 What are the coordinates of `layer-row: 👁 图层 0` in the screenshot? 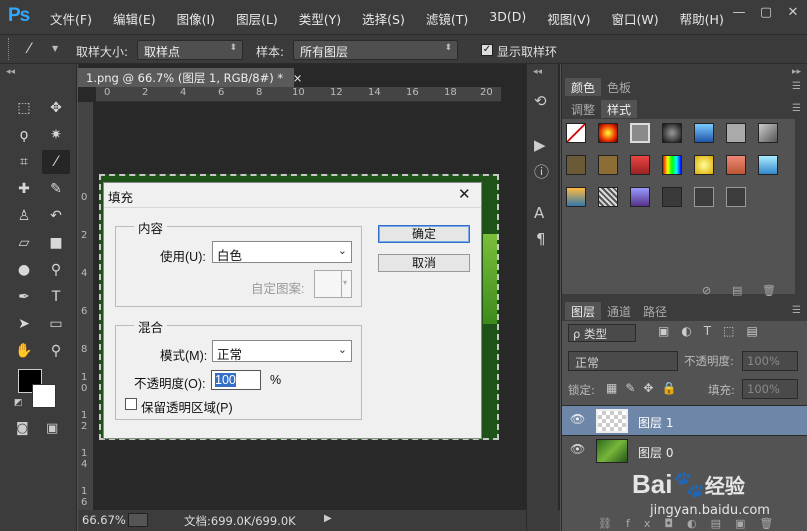 It's located at (684, 450).